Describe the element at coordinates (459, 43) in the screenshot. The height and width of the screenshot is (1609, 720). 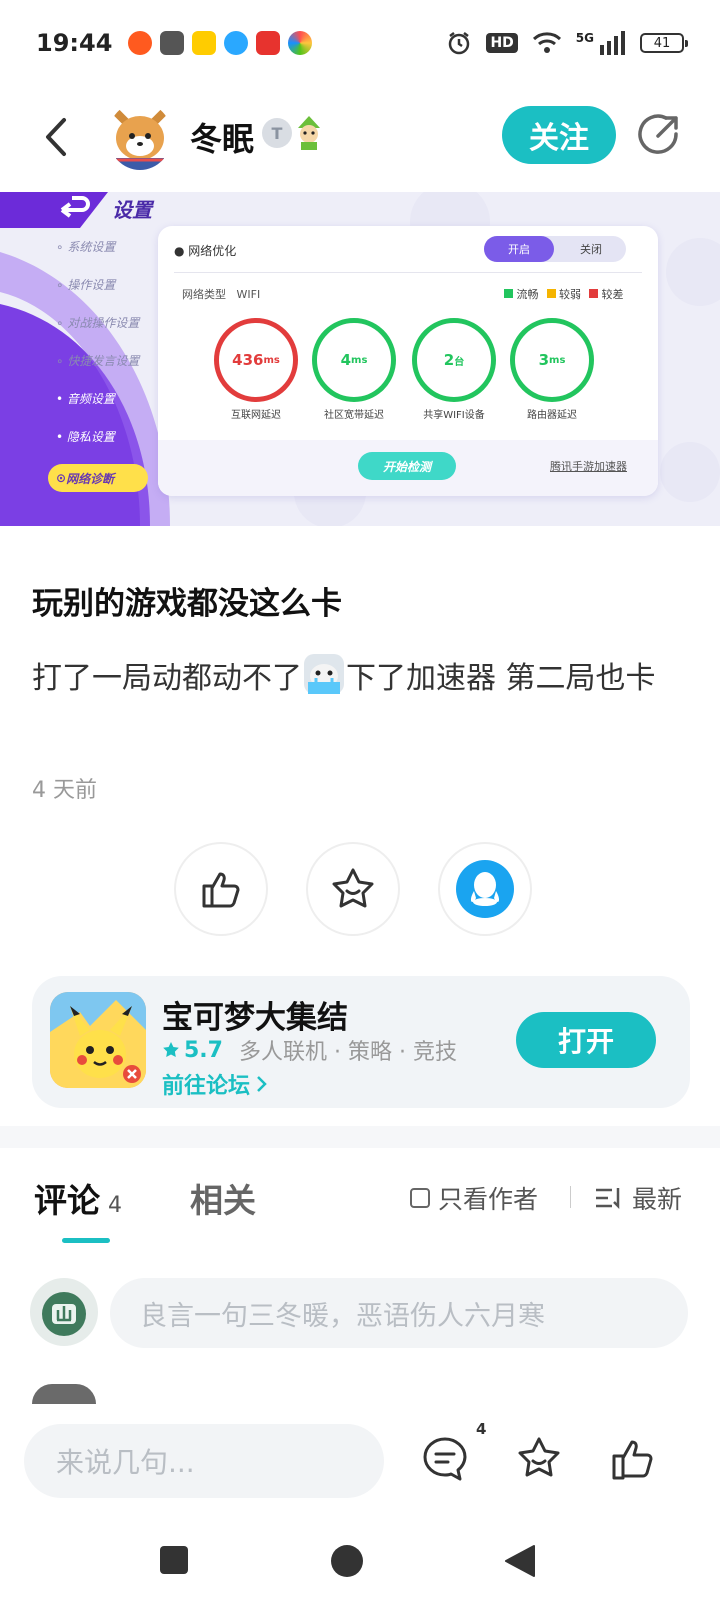
I see `alarm-icon` at that location.